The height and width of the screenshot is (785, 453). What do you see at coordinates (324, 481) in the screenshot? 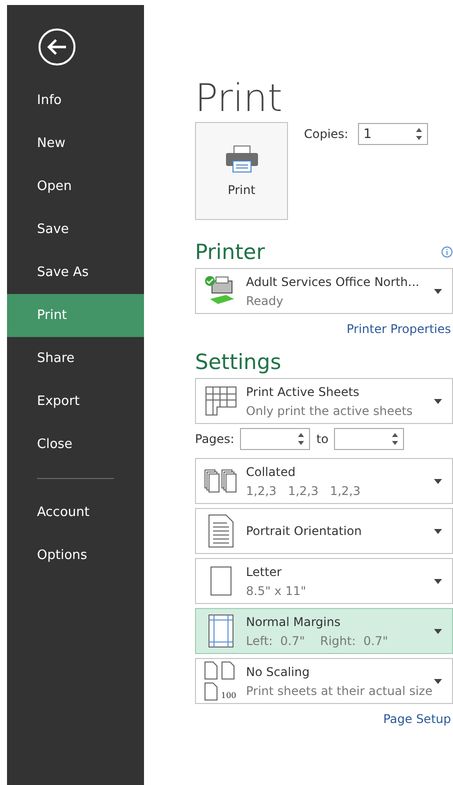
I see `setting-dropdown: Collated 1,2,3 1,2,3 1,2,3` at bounding box center [324, 481].